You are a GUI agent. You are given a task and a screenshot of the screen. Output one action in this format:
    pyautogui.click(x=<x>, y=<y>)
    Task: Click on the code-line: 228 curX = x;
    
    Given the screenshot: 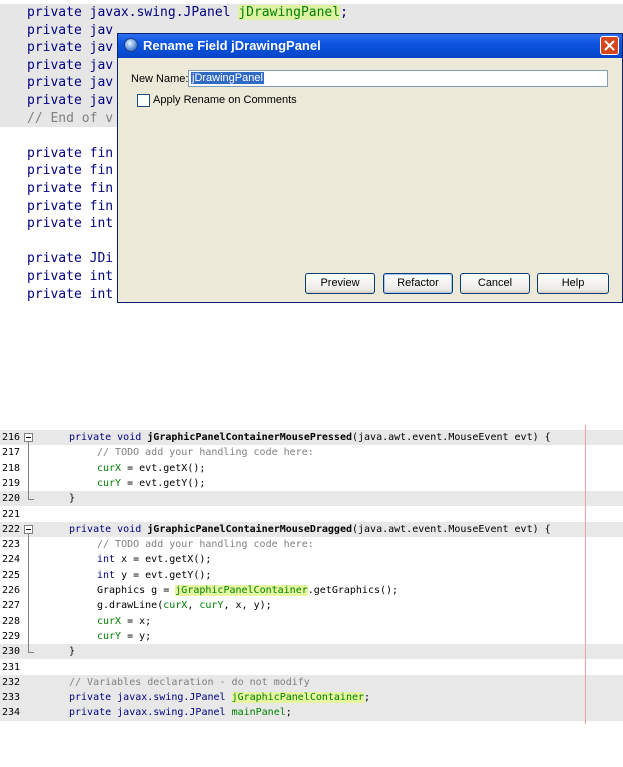 What is the action you would take?
    pyautogui.click(x=311, y=621)
    